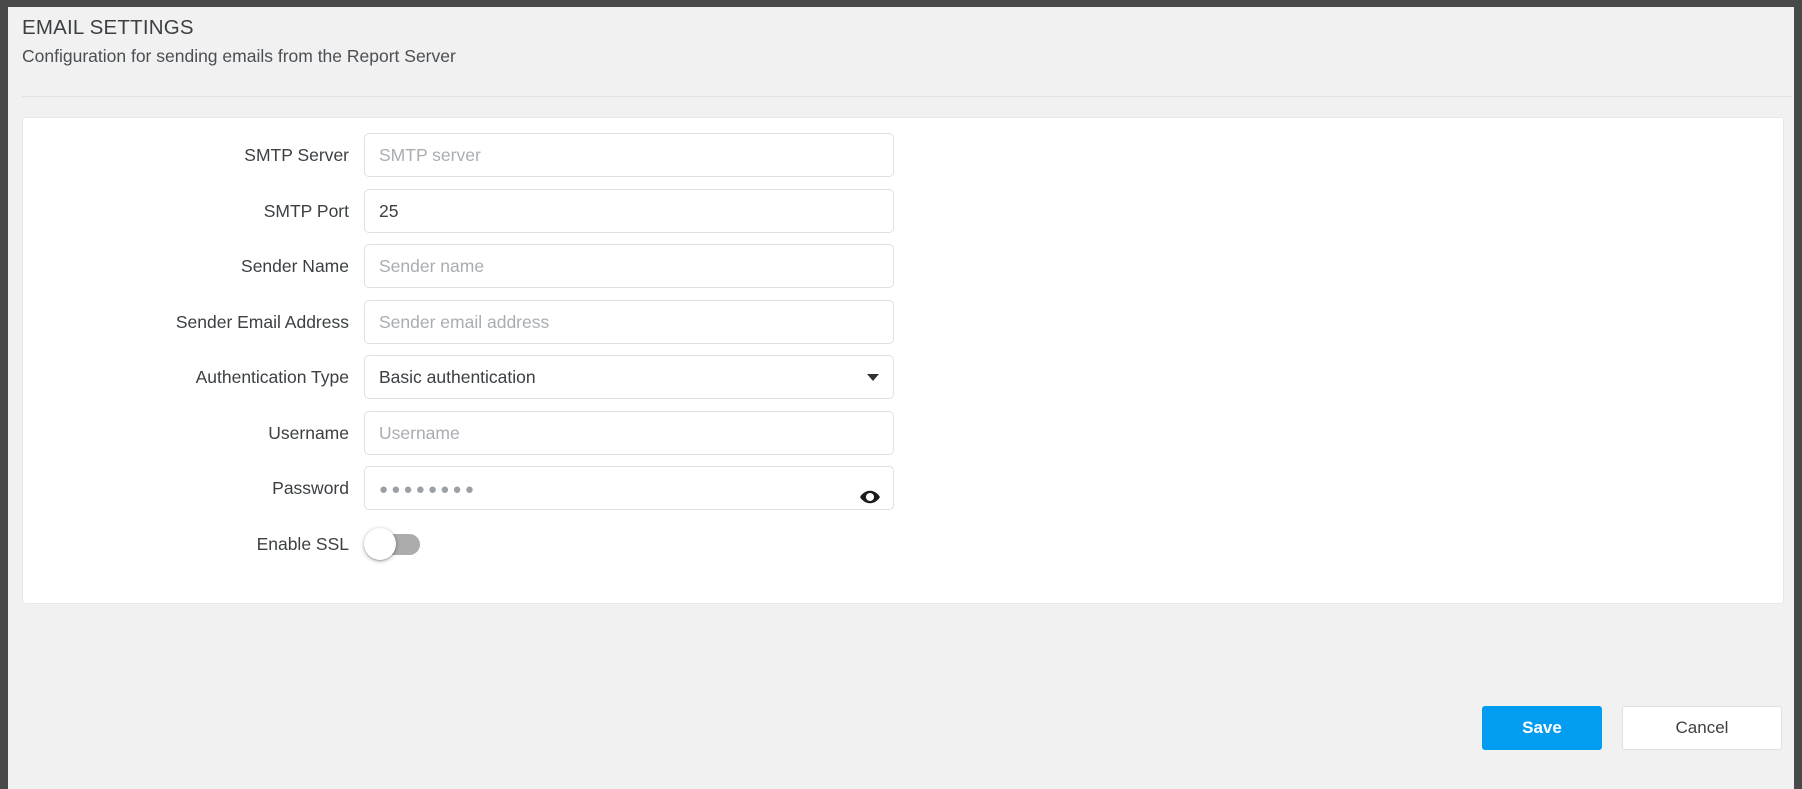  What do you see at coordinates (272, 377) in the screenshot?
I see `label-authentication-type: Authentication Type` at bounding box center [272, 377].